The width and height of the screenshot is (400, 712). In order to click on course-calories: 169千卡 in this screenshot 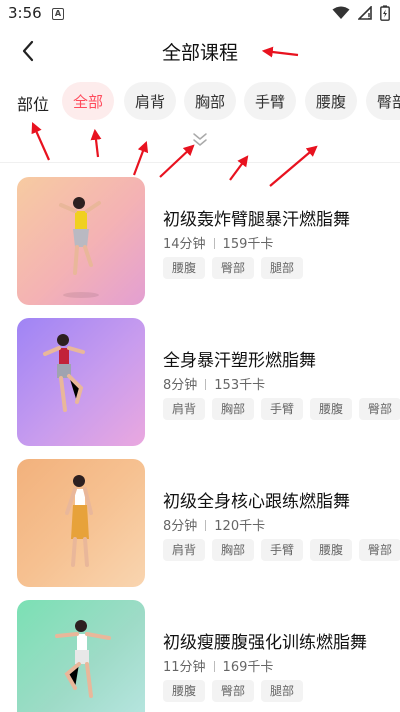, I will do `click(248, 667)`.